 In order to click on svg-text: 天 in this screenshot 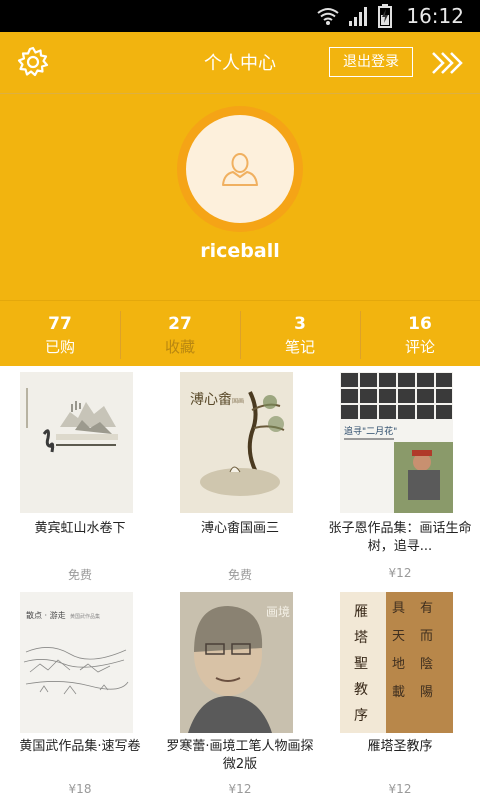, I will do `click(398, 636)`.